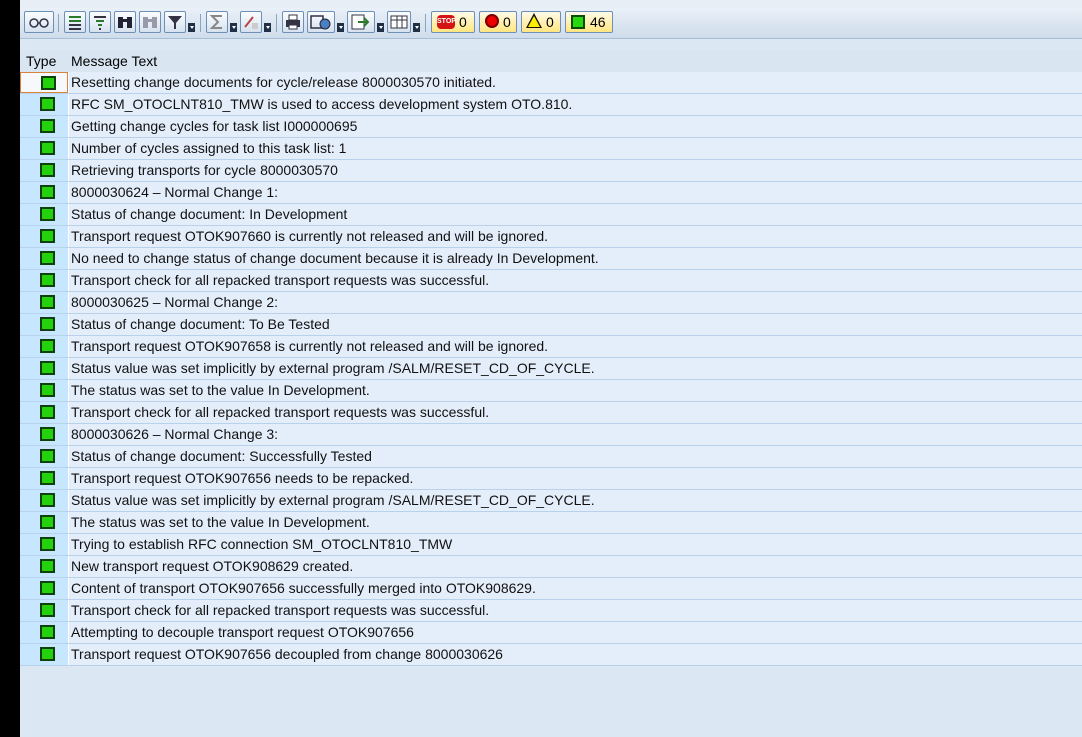 Image resolution: width=1082 pixels, height=737 pixels. I want to click on layout-button, so click(399, 22).